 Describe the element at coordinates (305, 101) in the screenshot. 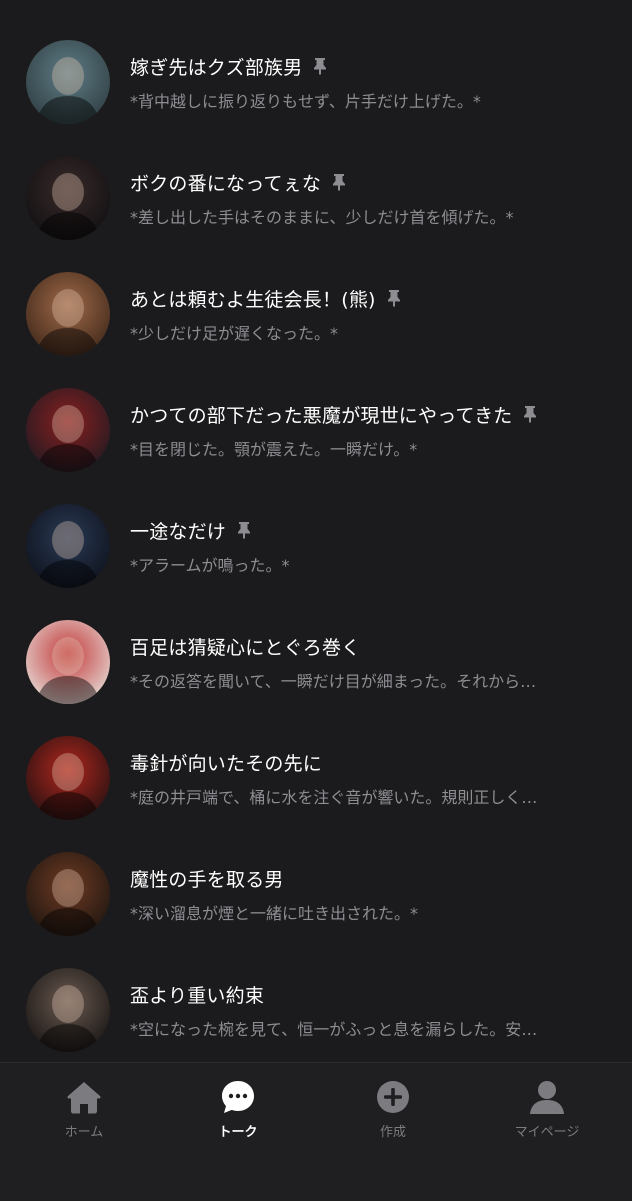

I see `chat-preview: *背中越しに振り返りもせず、片手だけ上げた。*` at that location.